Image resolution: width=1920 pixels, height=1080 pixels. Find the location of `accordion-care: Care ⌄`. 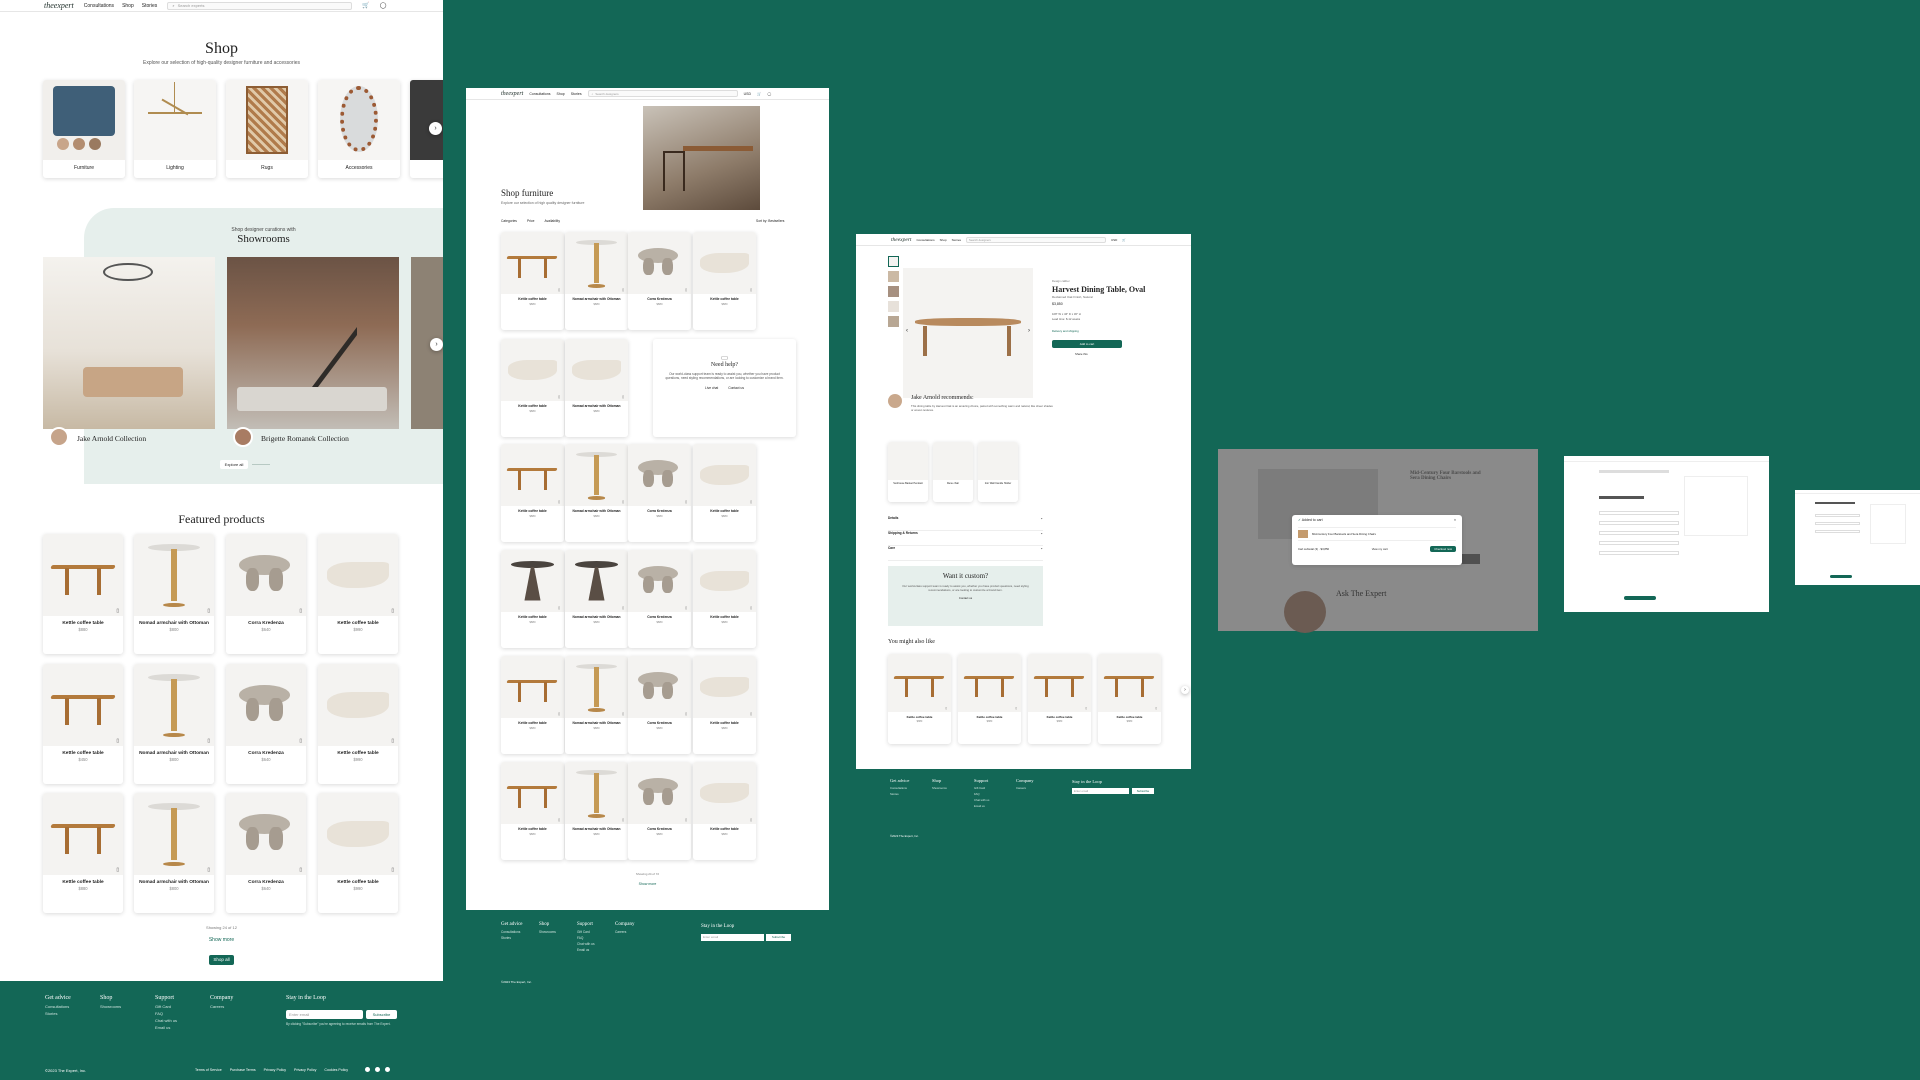

accordion-care: Care ⌄ is located at coordinates (965, 553).